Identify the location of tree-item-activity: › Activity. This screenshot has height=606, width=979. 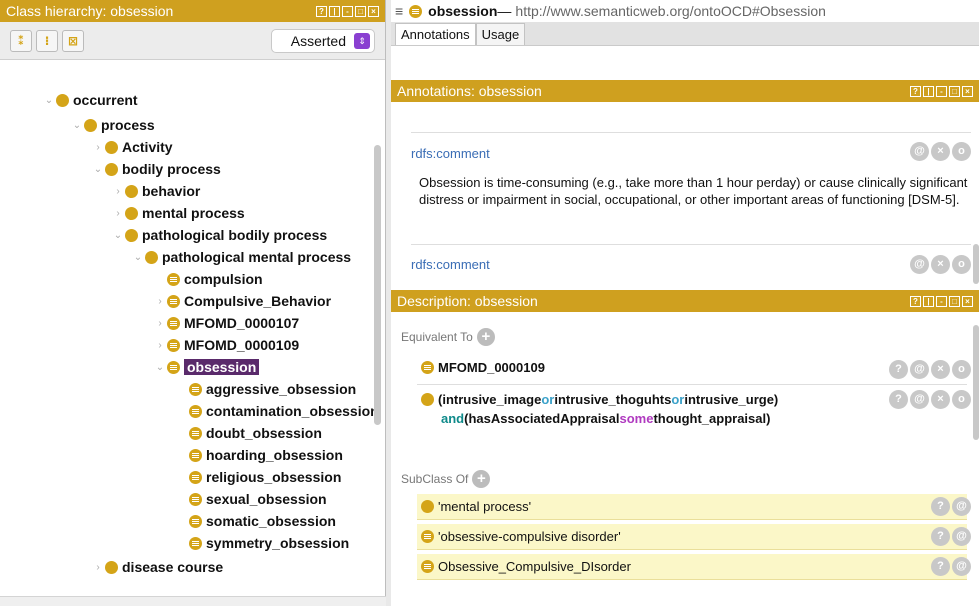
(131, 147).